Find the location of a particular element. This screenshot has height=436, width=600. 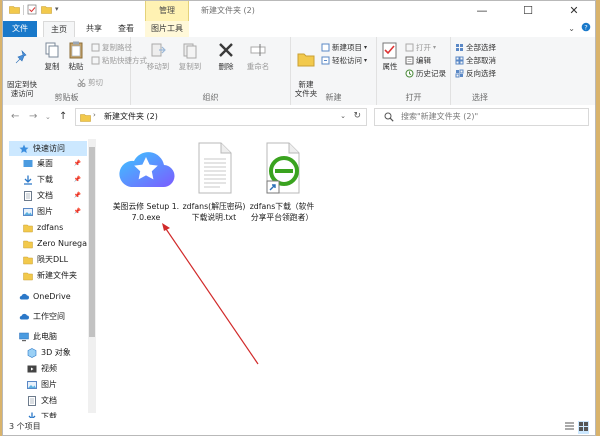

select-all-button: 全部选择 is located at coordinates (475, 47).